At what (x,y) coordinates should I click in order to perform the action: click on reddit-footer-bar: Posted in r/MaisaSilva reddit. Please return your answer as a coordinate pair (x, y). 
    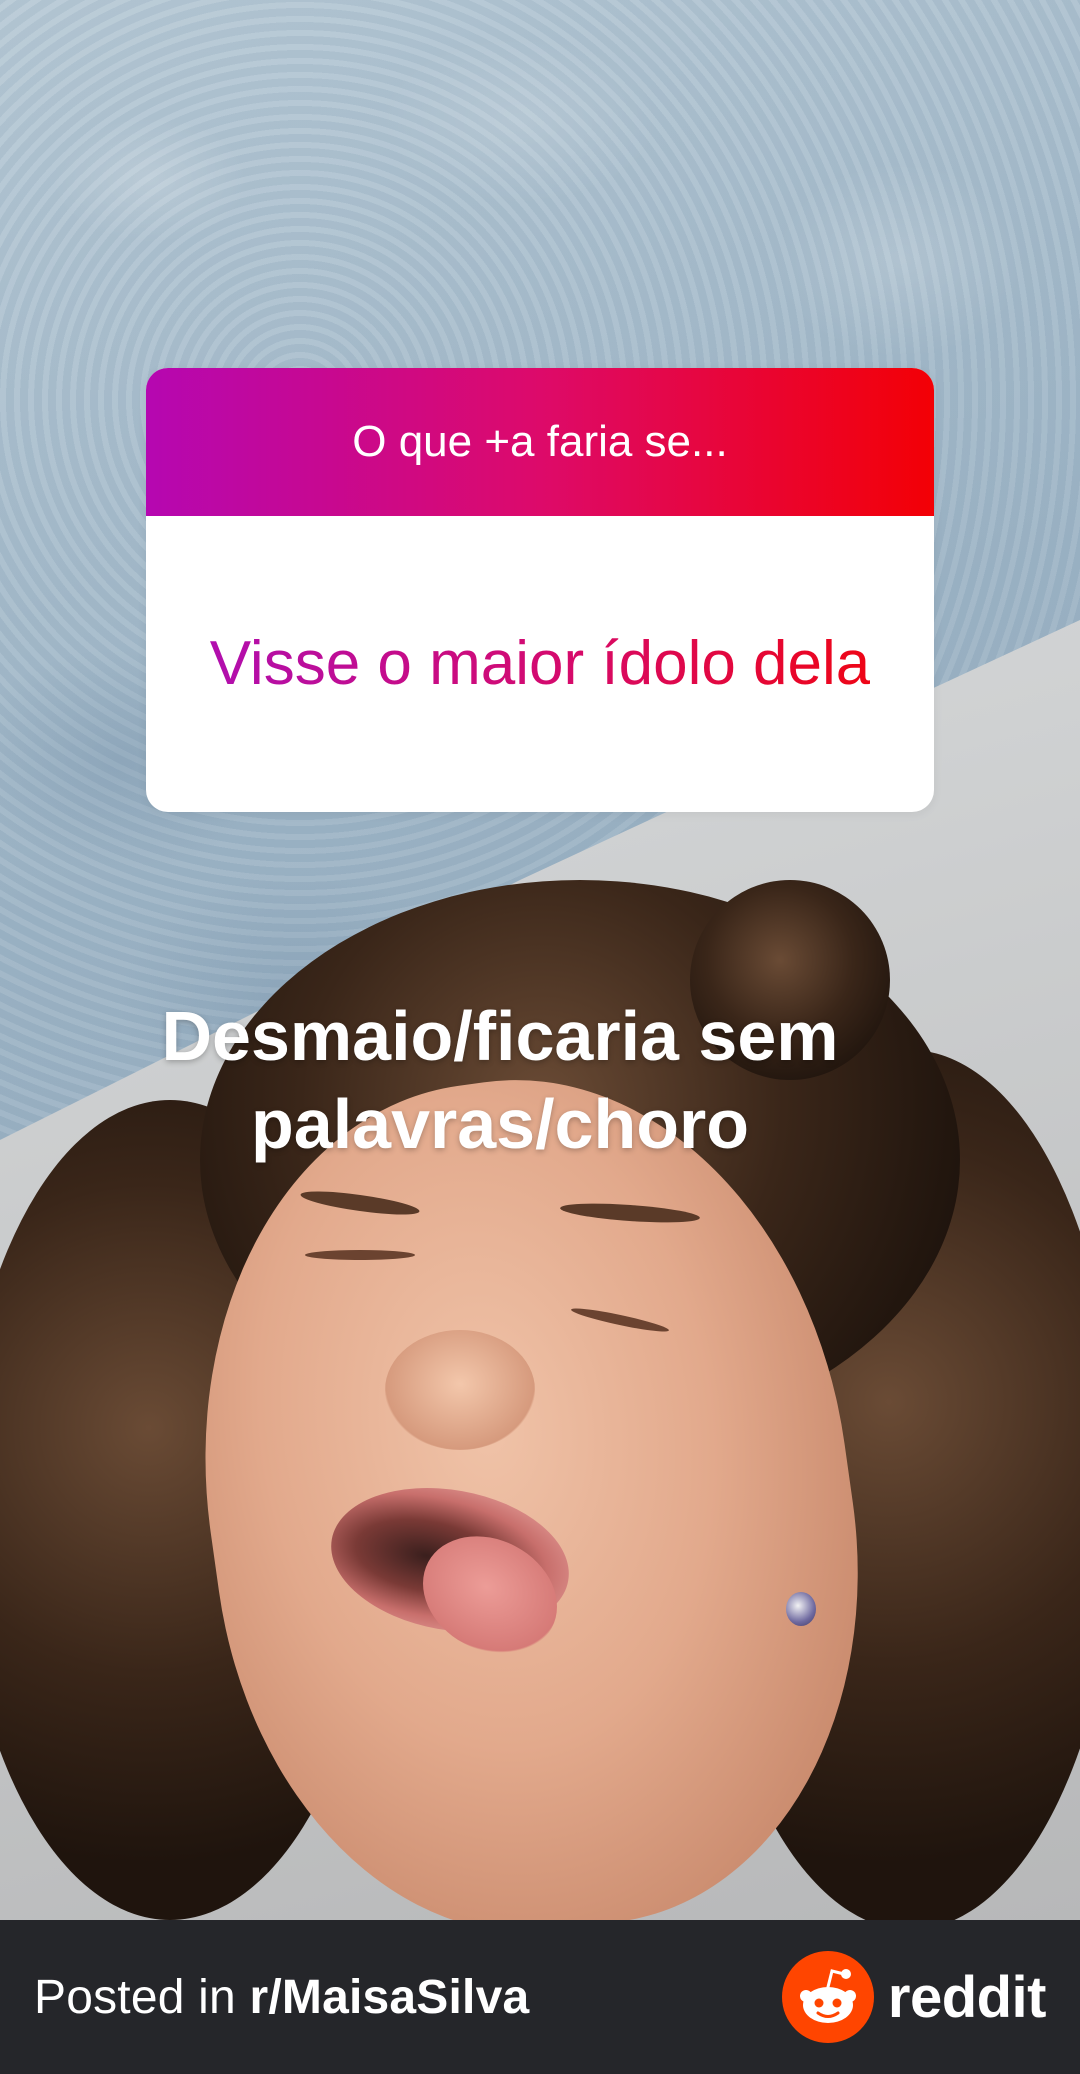
    Looking at the image, I should click on (540, 1997).